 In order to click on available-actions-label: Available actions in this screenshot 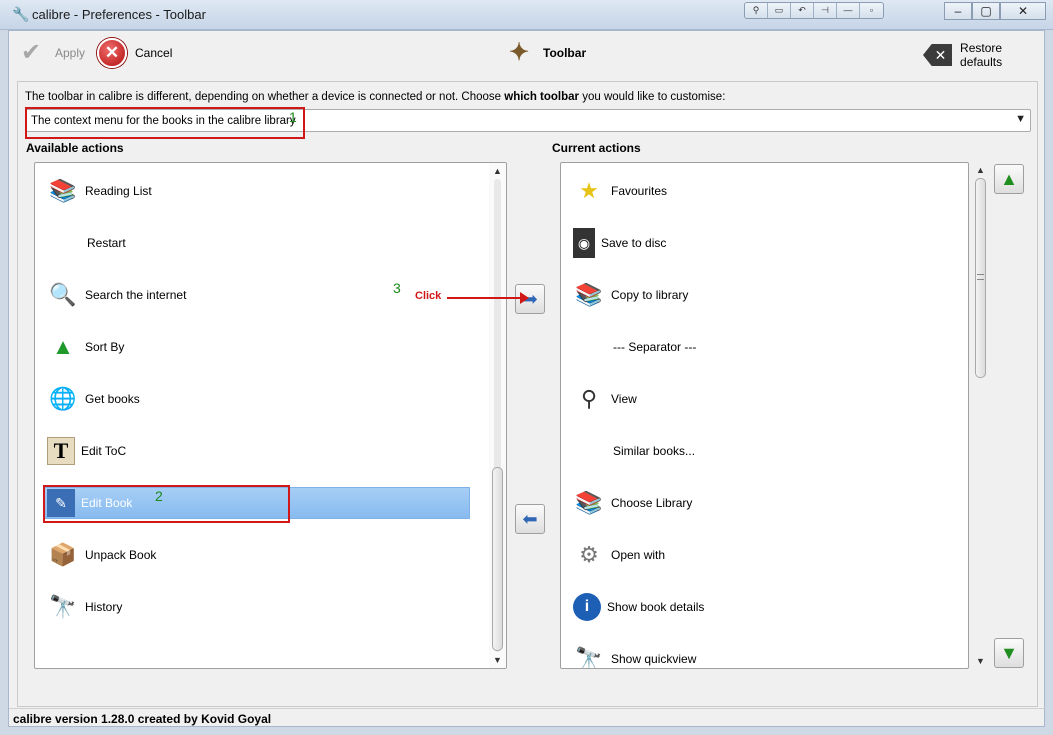, I will do `click(75, 148)`.